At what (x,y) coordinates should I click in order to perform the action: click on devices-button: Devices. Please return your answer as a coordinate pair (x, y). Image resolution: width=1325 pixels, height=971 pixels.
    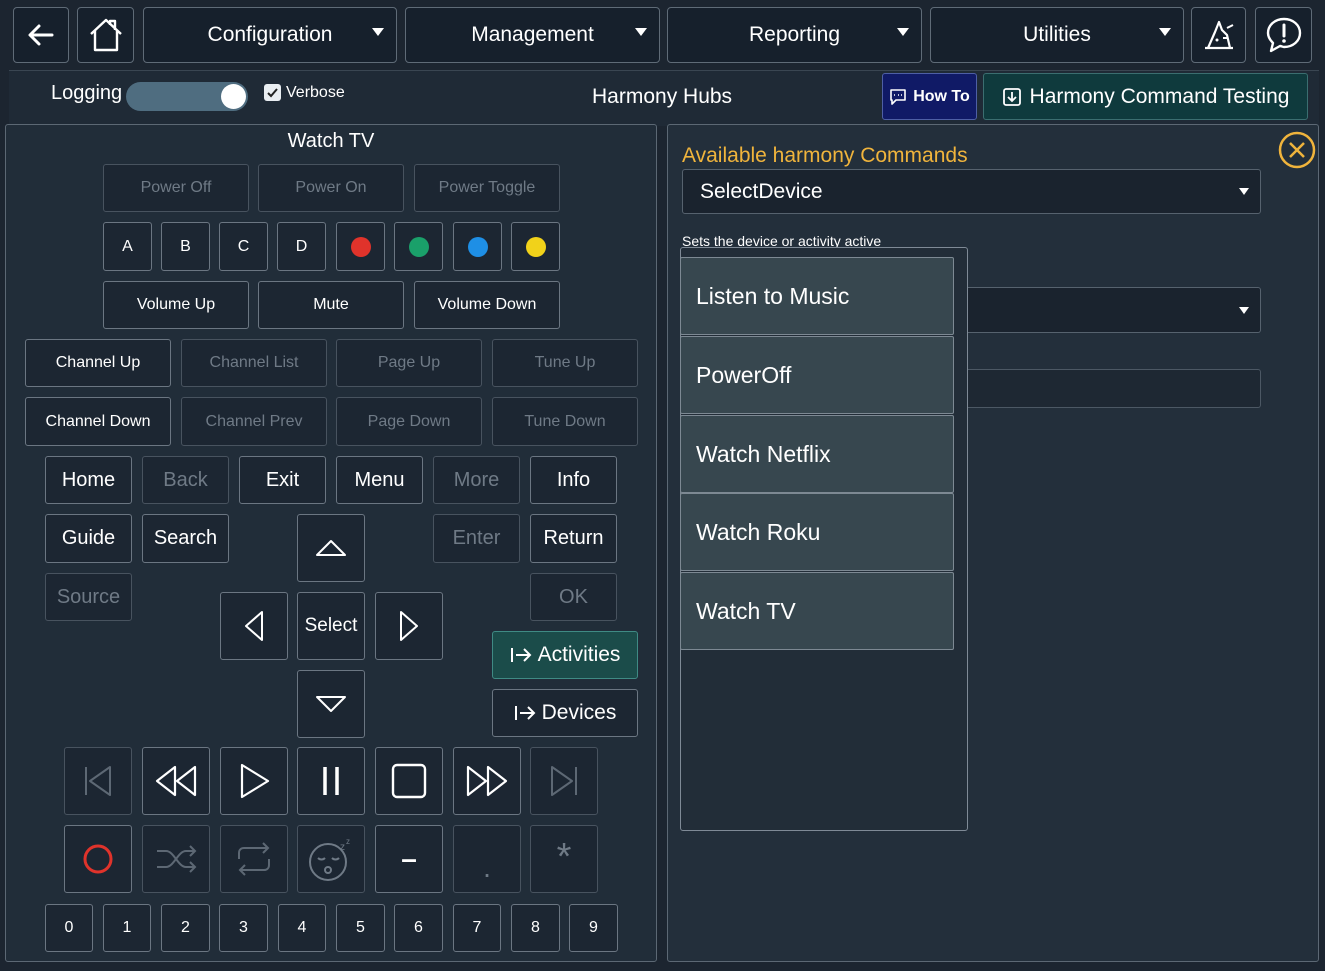
    Looking at the image, I should click on (565, 713).